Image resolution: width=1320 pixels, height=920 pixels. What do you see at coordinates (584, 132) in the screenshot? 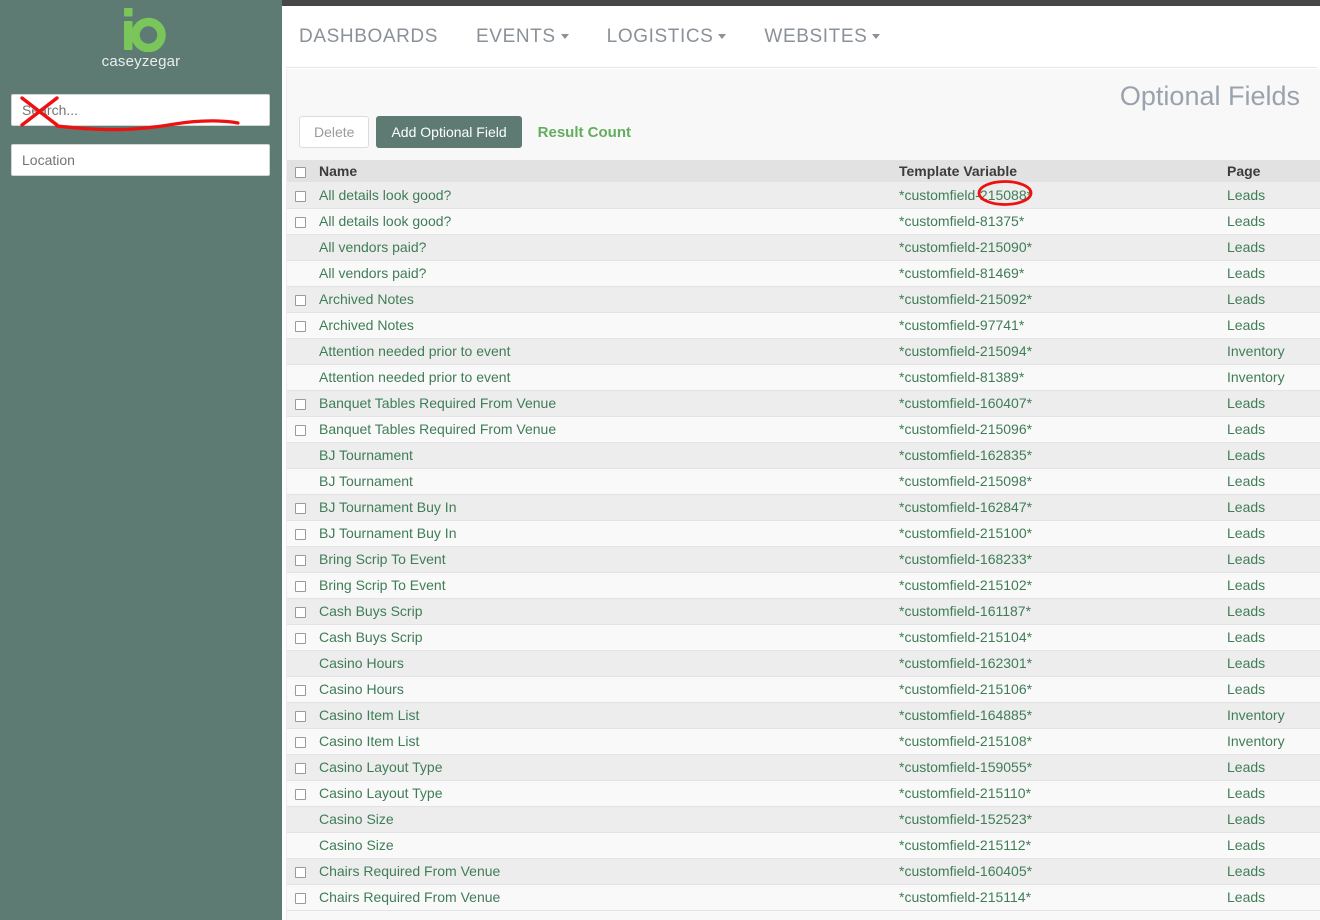
I see `result-count-link: Result Count` at bounding box center [584, 132].